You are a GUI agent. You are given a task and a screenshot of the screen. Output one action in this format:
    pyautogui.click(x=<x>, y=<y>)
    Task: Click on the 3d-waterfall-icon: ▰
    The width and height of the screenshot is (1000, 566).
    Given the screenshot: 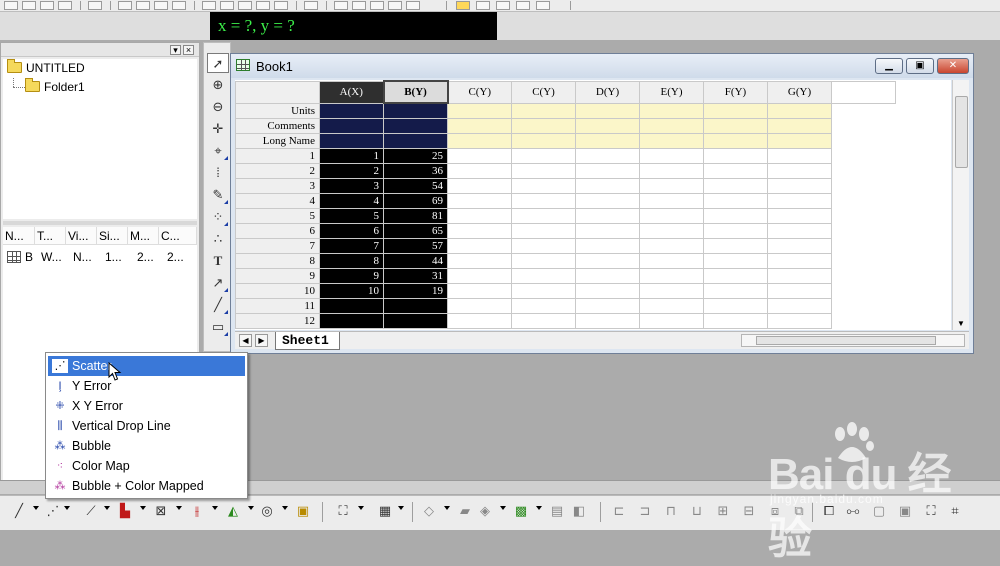 What is the action you would take?
    pyautogui.click(x=465, y=511)
    